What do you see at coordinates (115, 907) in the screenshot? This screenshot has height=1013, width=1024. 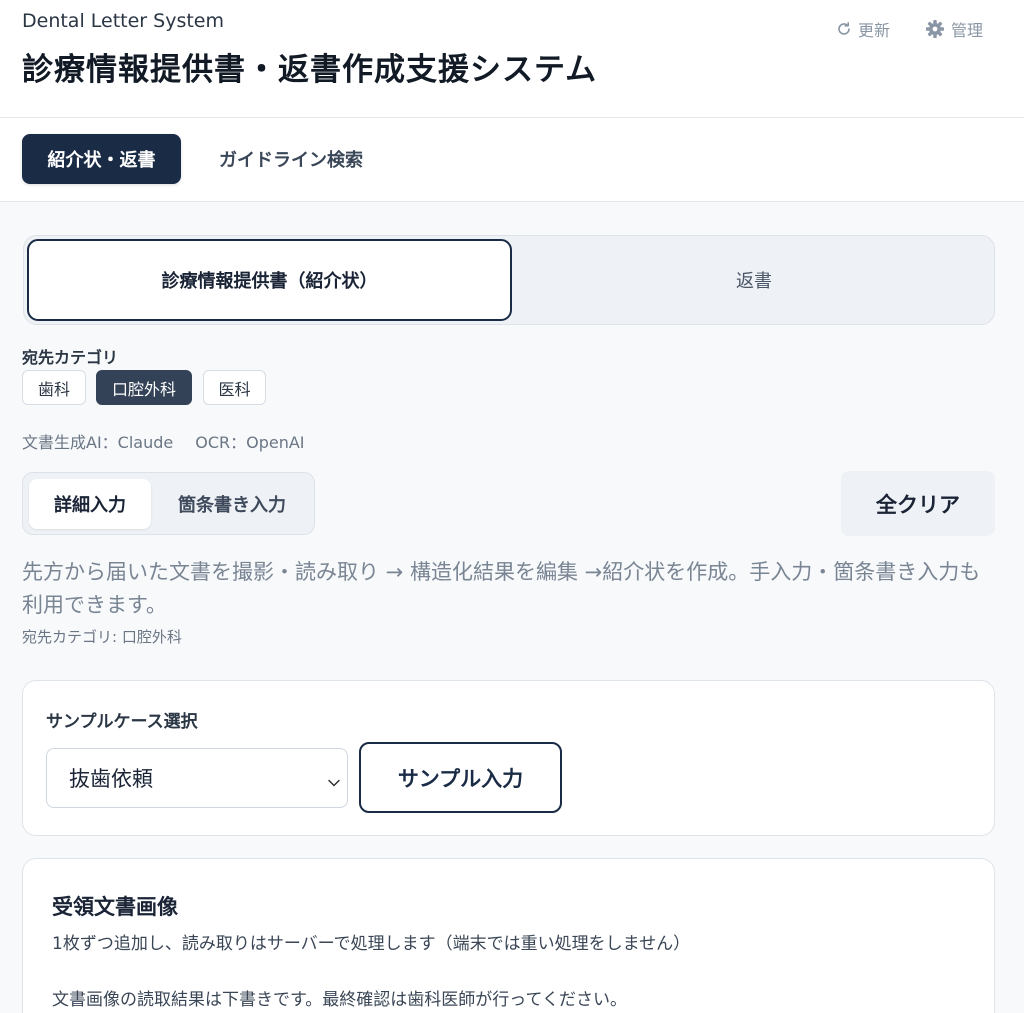 I see `received-images-title: 受領文書画像` at bounding box center [115, 907].